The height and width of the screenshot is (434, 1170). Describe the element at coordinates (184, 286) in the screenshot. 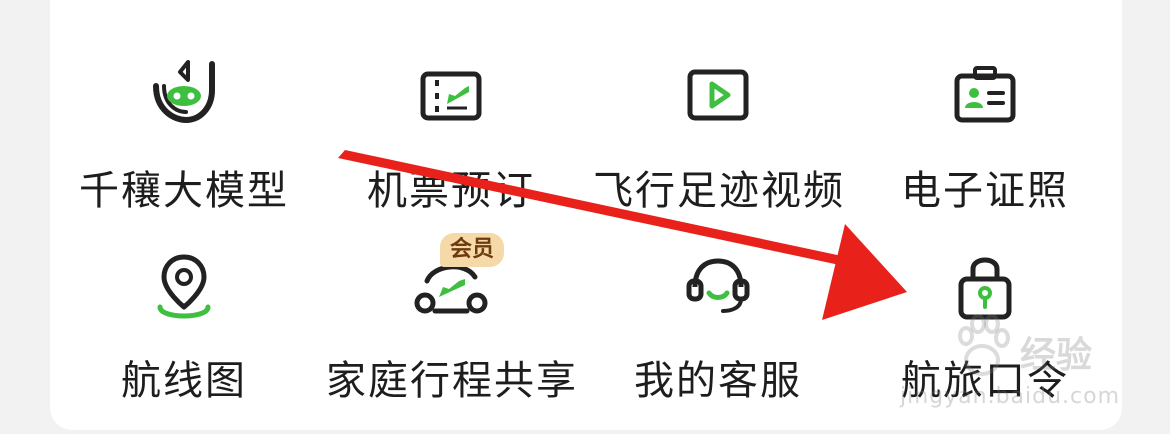

I see `location-pin-icon` at that location.